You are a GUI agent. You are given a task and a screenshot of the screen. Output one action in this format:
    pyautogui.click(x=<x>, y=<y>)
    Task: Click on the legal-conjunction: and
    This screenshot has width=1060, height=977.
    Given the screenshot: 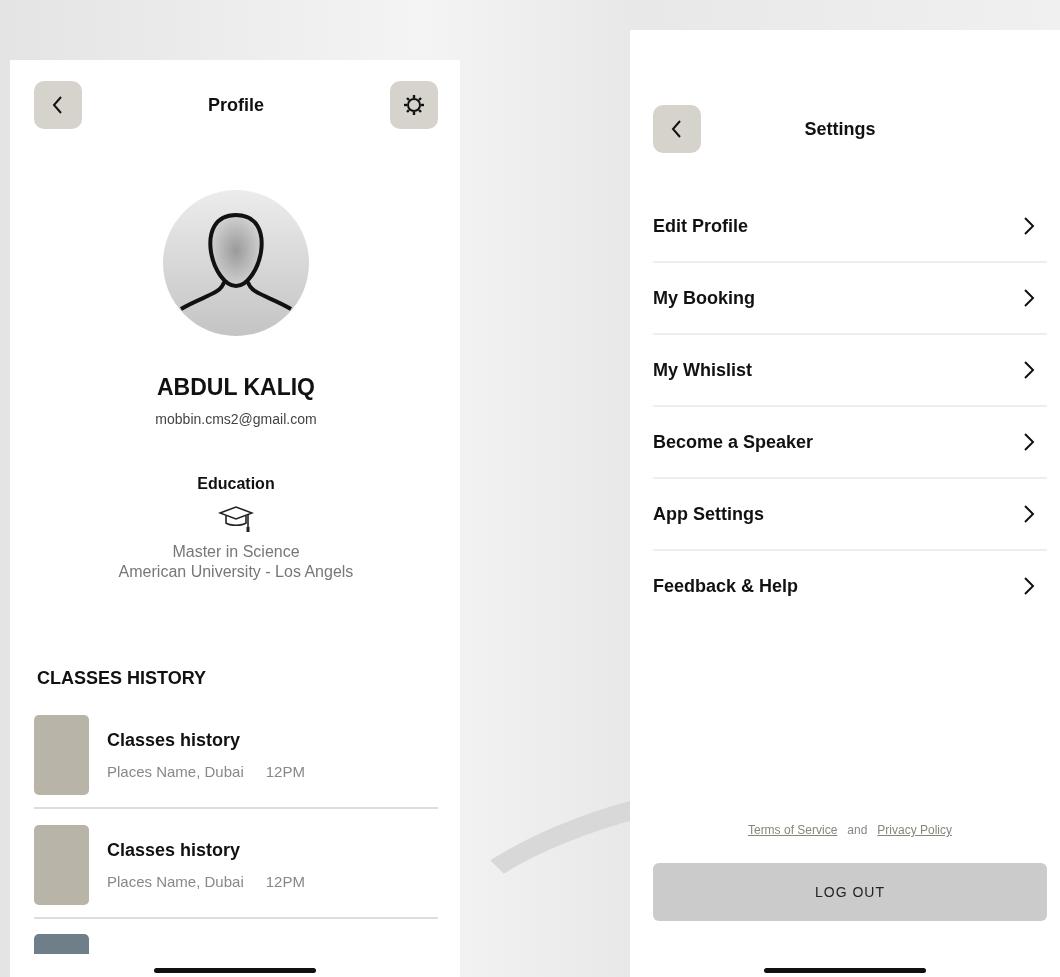 What is the action you would take?
    pyautogui.click(x=857, y=830)
    